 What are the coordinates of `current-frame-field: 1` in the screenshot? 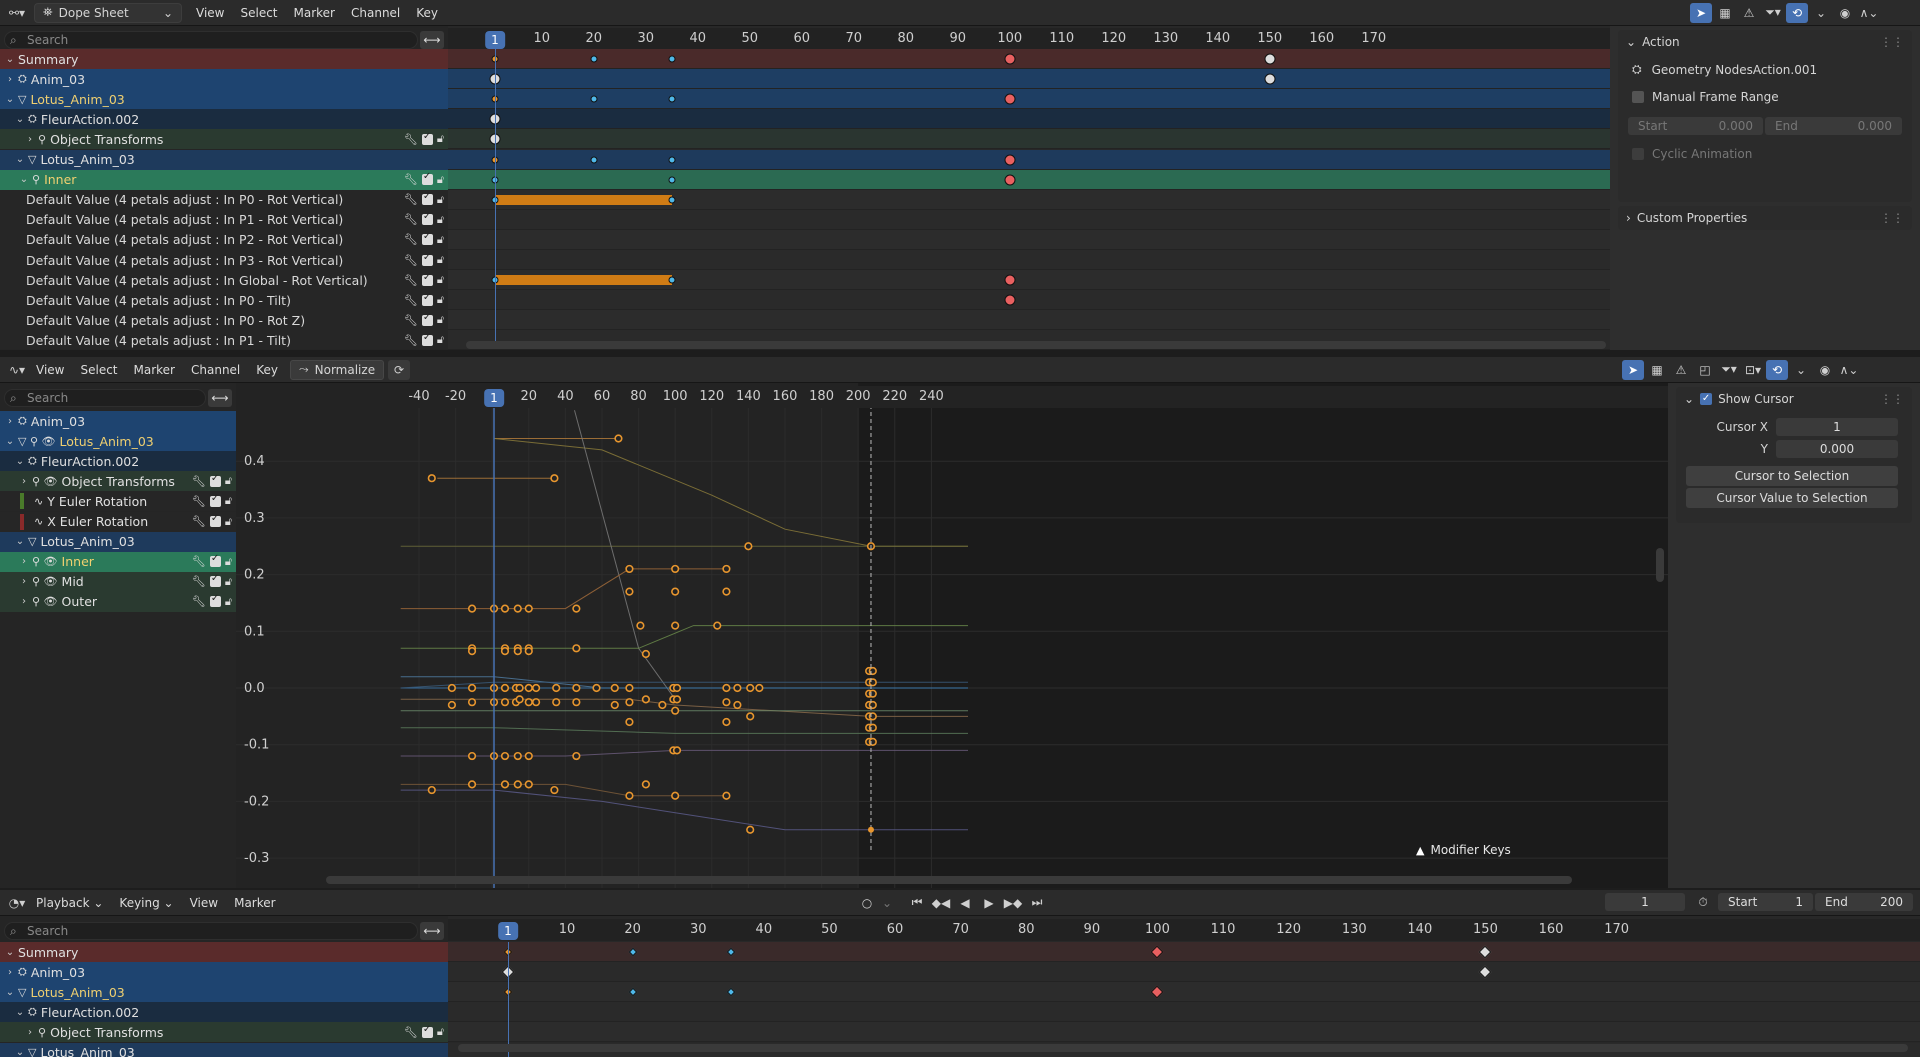 It's located at (1645, 902).